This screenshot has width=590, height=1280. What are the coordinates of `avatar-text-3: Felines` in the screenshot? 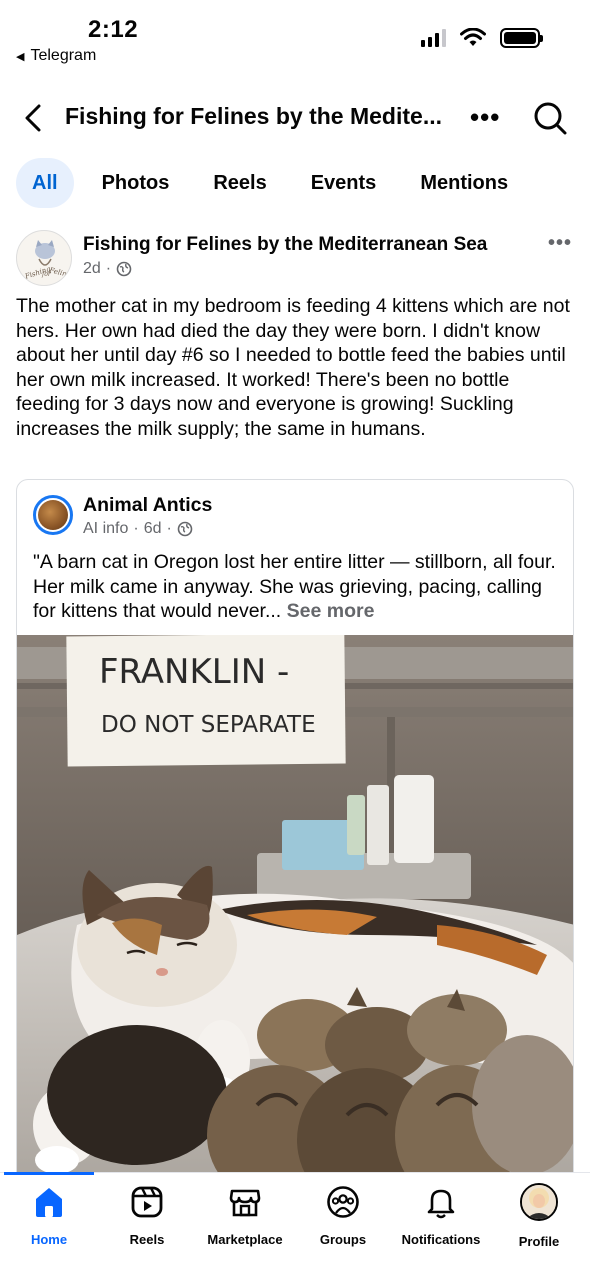 It's located at (60, 273).